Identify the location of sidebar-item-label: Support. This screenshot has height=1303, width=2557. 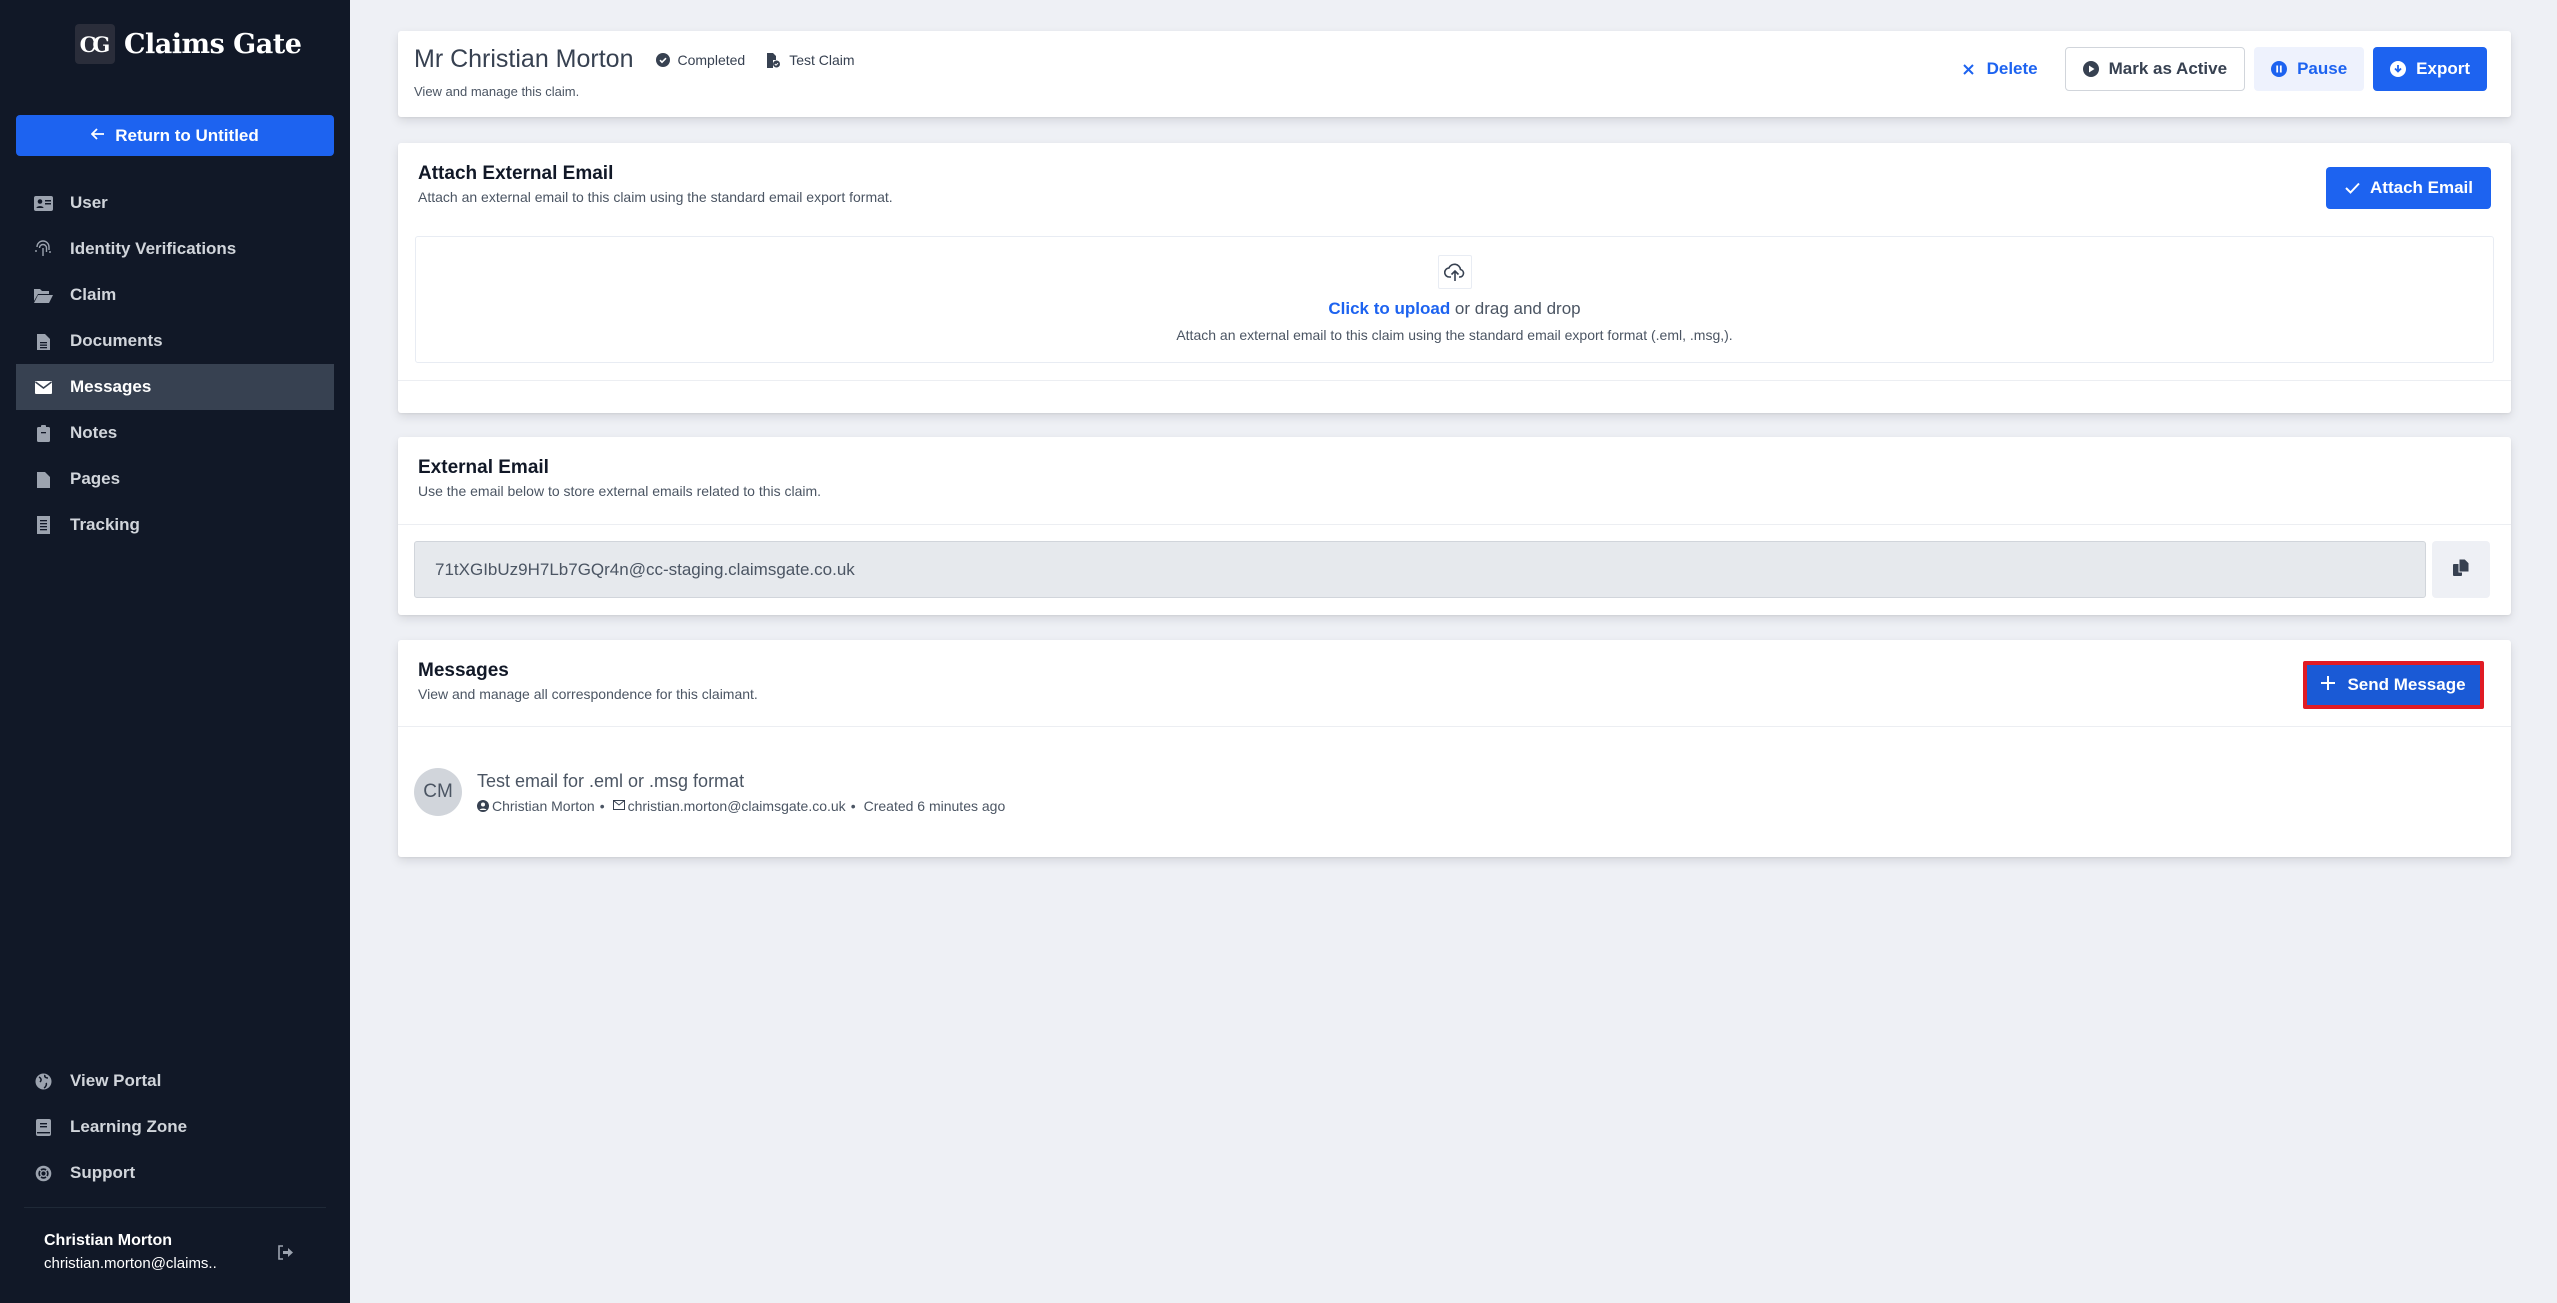
(103, 1172).